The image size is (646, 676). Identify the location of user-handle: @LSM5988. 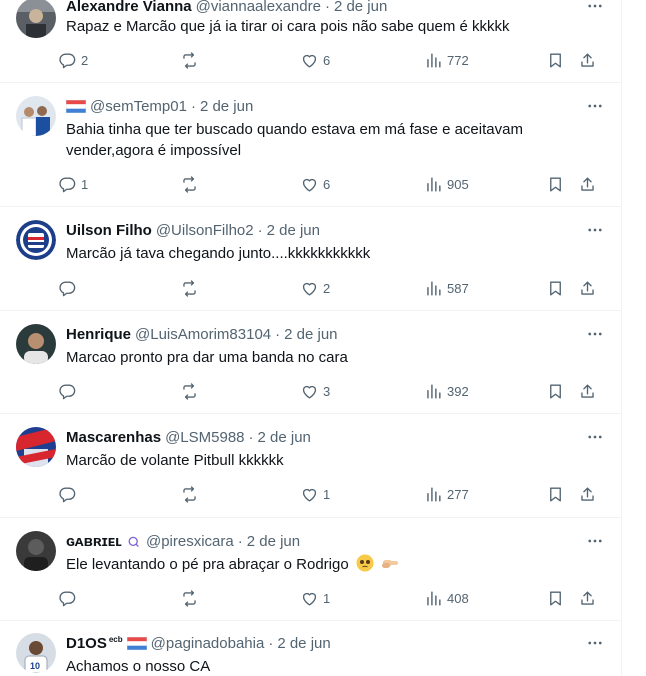
(204, 437).